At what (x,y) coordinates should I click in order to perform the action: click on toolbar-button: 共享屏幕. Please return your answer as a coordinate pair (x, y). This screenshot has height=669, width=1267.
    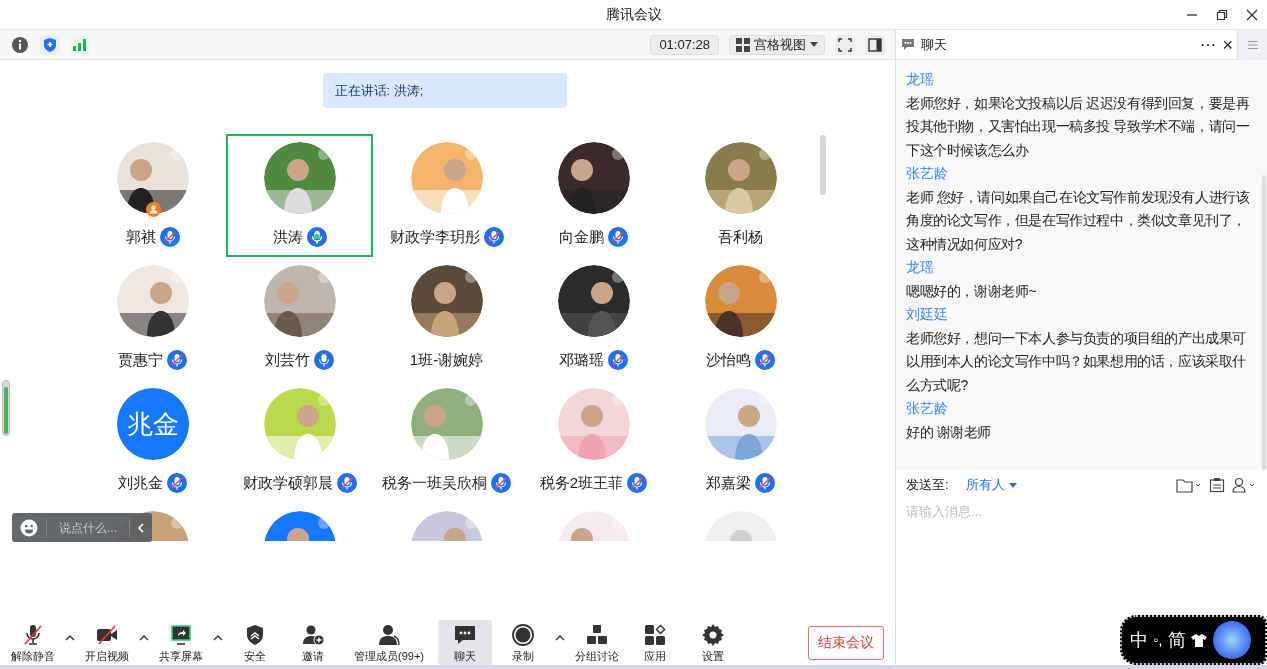
    Looking at the image, I should click on (181, 642).